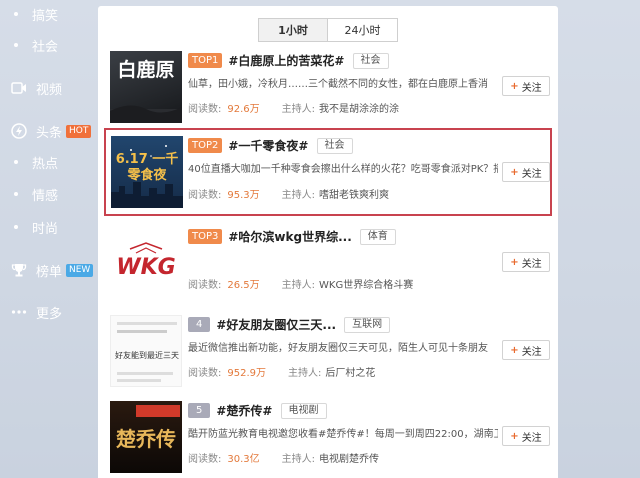 The image size is (640, 478). I want to click on sidebar-item-label: 榜单, so click(49, 272).